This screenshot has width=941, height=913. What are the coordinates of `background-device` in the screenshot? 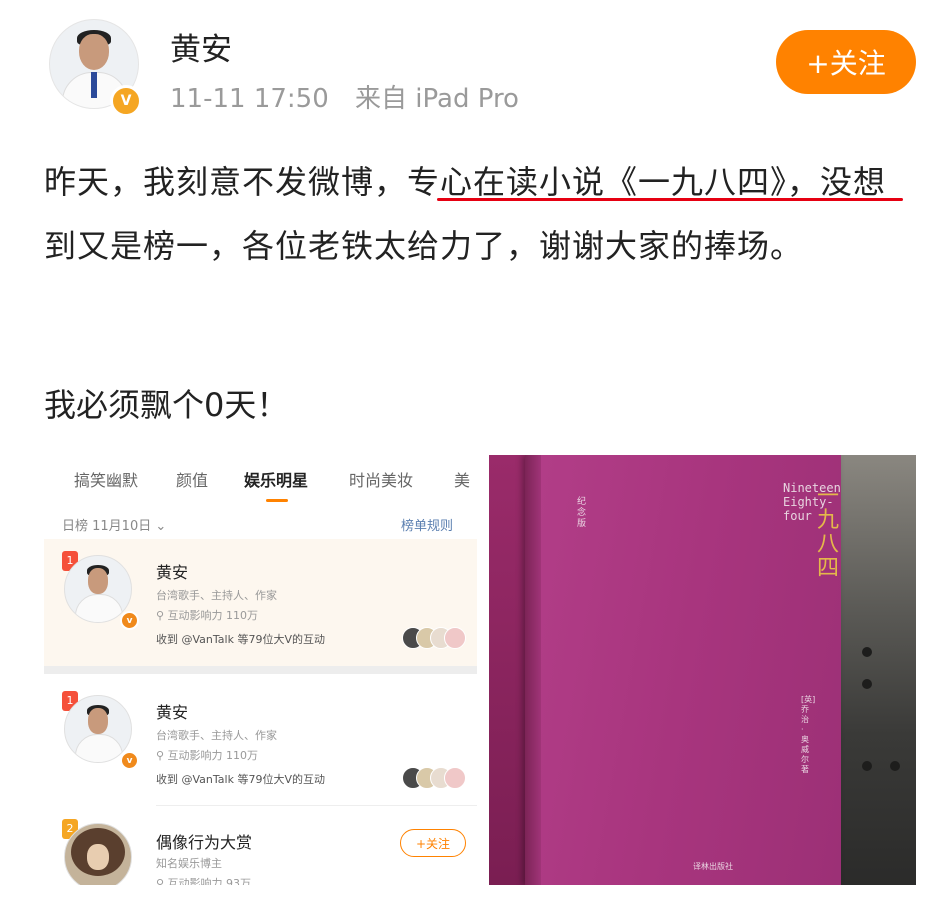 It's located at (875, 670).